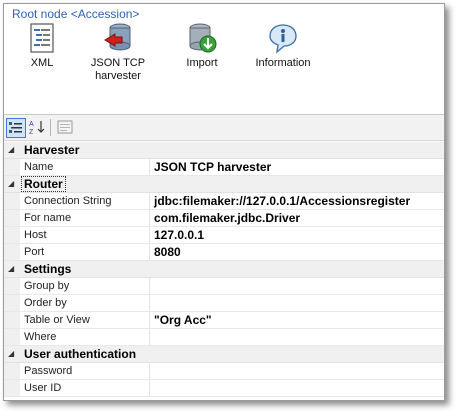  I want to click on import-button: Import, so click(202, 46).